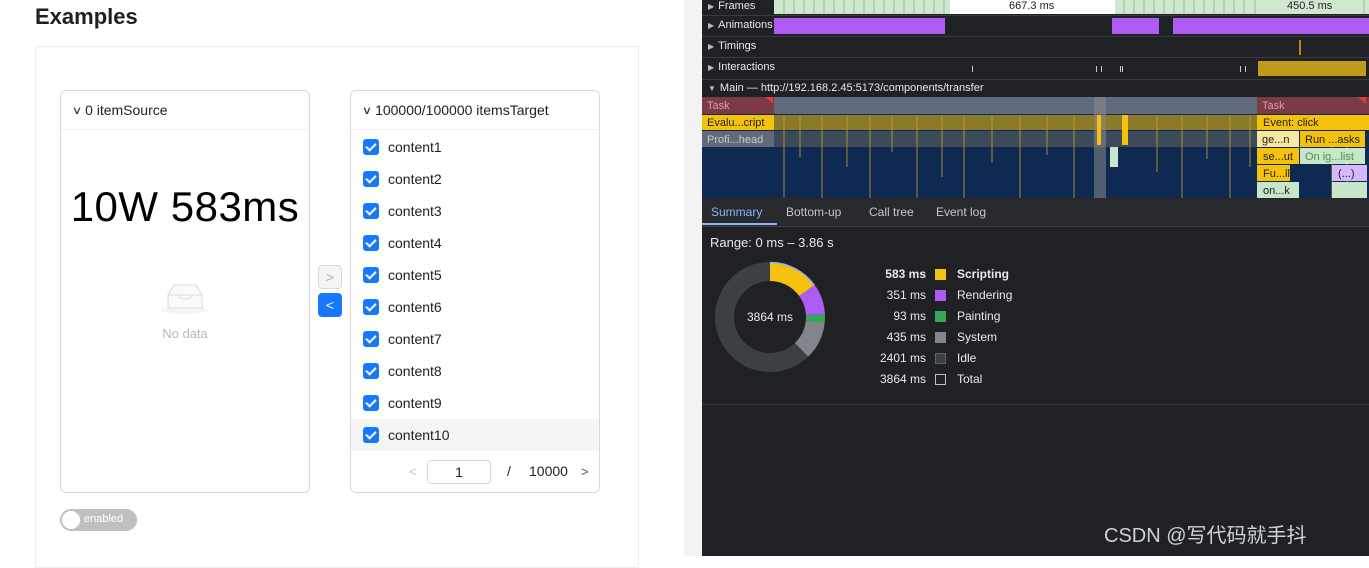  Describe the element at coordinates (1035, 26) in the screenshot. I see `track-animations: ▶ Animations` at that location.